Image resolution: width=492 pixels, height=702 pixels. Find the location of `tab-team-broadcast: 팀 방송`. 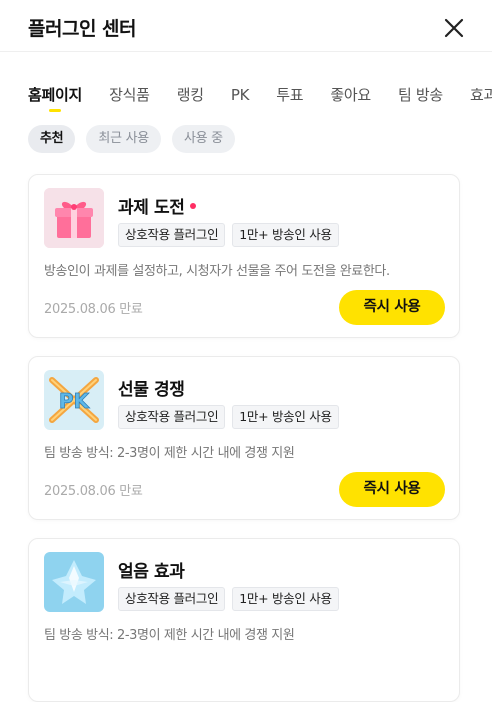

tab-team-broadcast: 팀 방송 is located at coordinates (420, 94).